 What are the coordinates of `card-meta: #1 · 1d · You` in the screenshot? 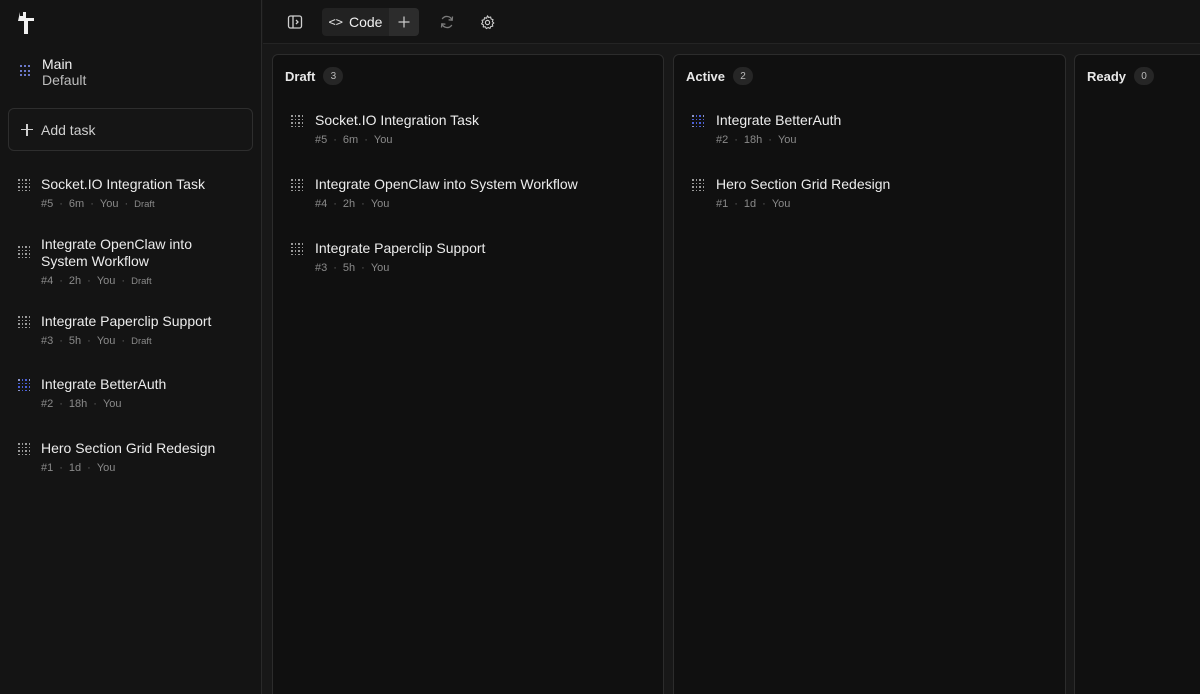 It's located at (753, 204).